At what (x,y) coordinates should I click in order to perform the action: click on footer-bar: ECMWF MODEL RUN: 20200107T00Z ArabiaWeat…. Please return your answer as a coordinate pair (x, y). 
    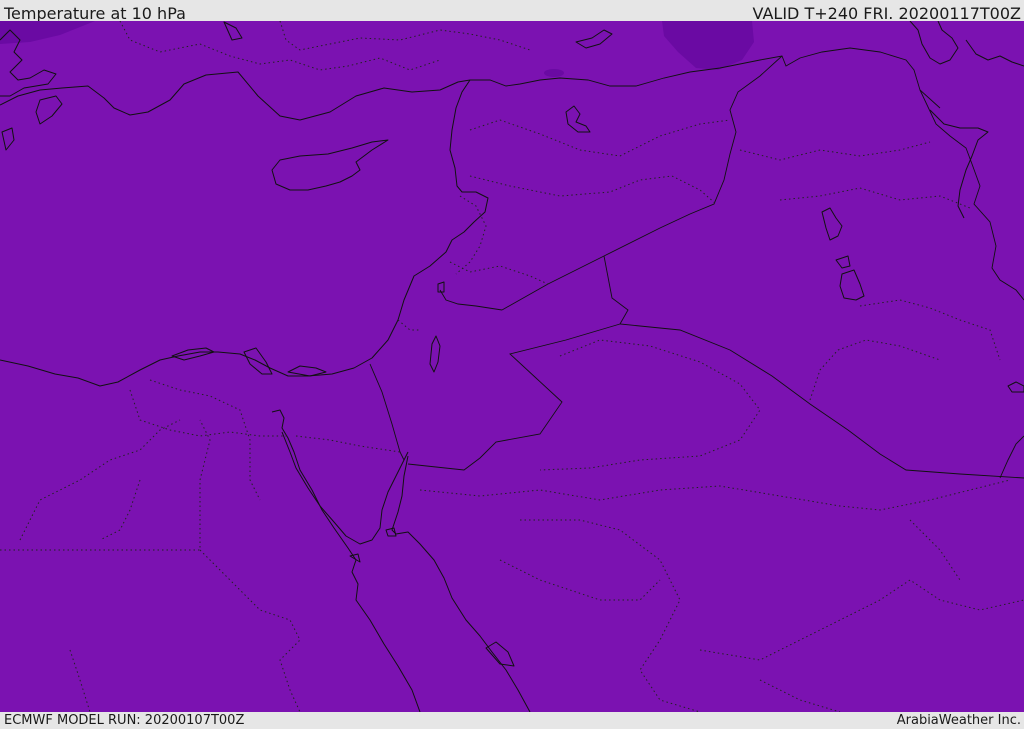
    Looking at the image, I should click on (512, 720).